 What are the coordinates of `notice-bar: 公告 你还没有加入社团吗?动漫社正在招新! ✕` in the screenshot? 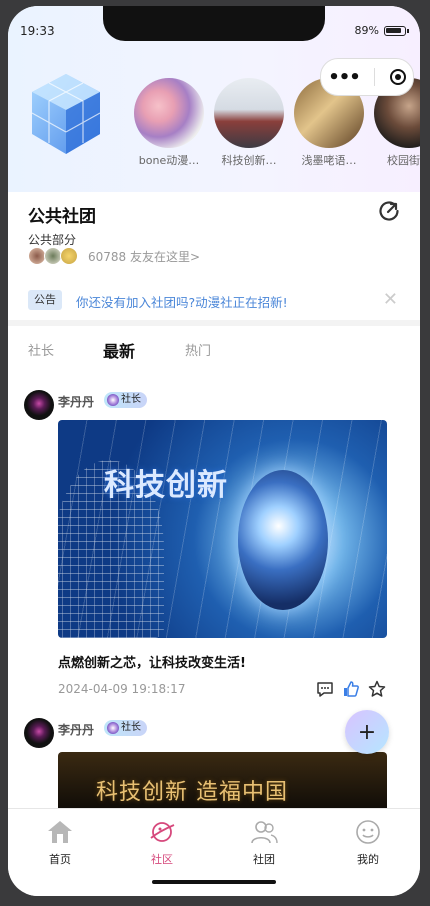 It's located at (214, 301).